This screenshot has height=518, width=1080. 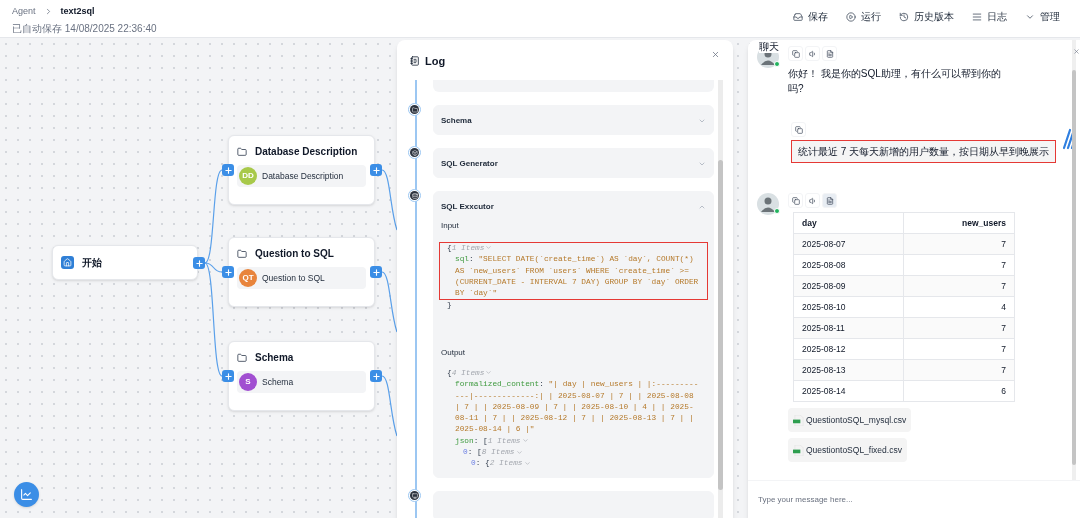 What do you see at coordinates (67, 262) in the screenshot?
I see `home-icon` at bounding box center [67, 262].